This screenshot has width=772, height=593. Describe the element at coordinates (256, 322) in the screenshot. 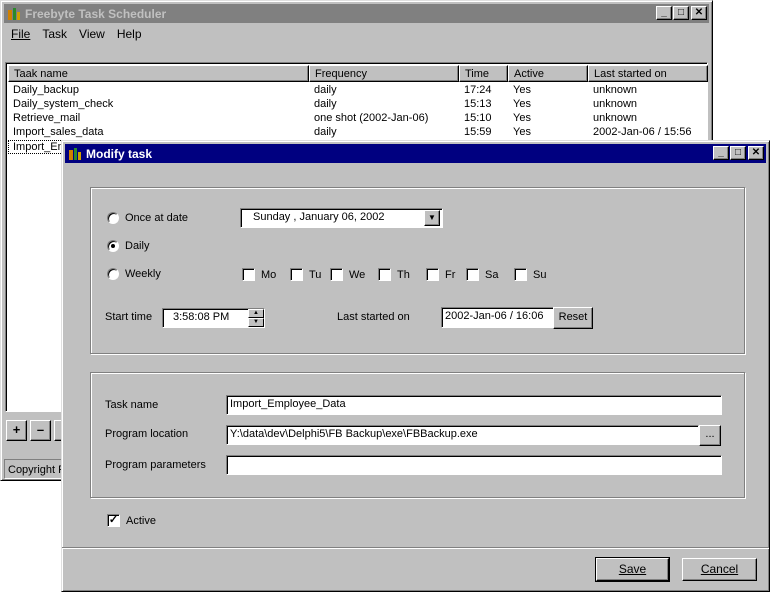

I see `spin-down-icon: ▼` at that location.